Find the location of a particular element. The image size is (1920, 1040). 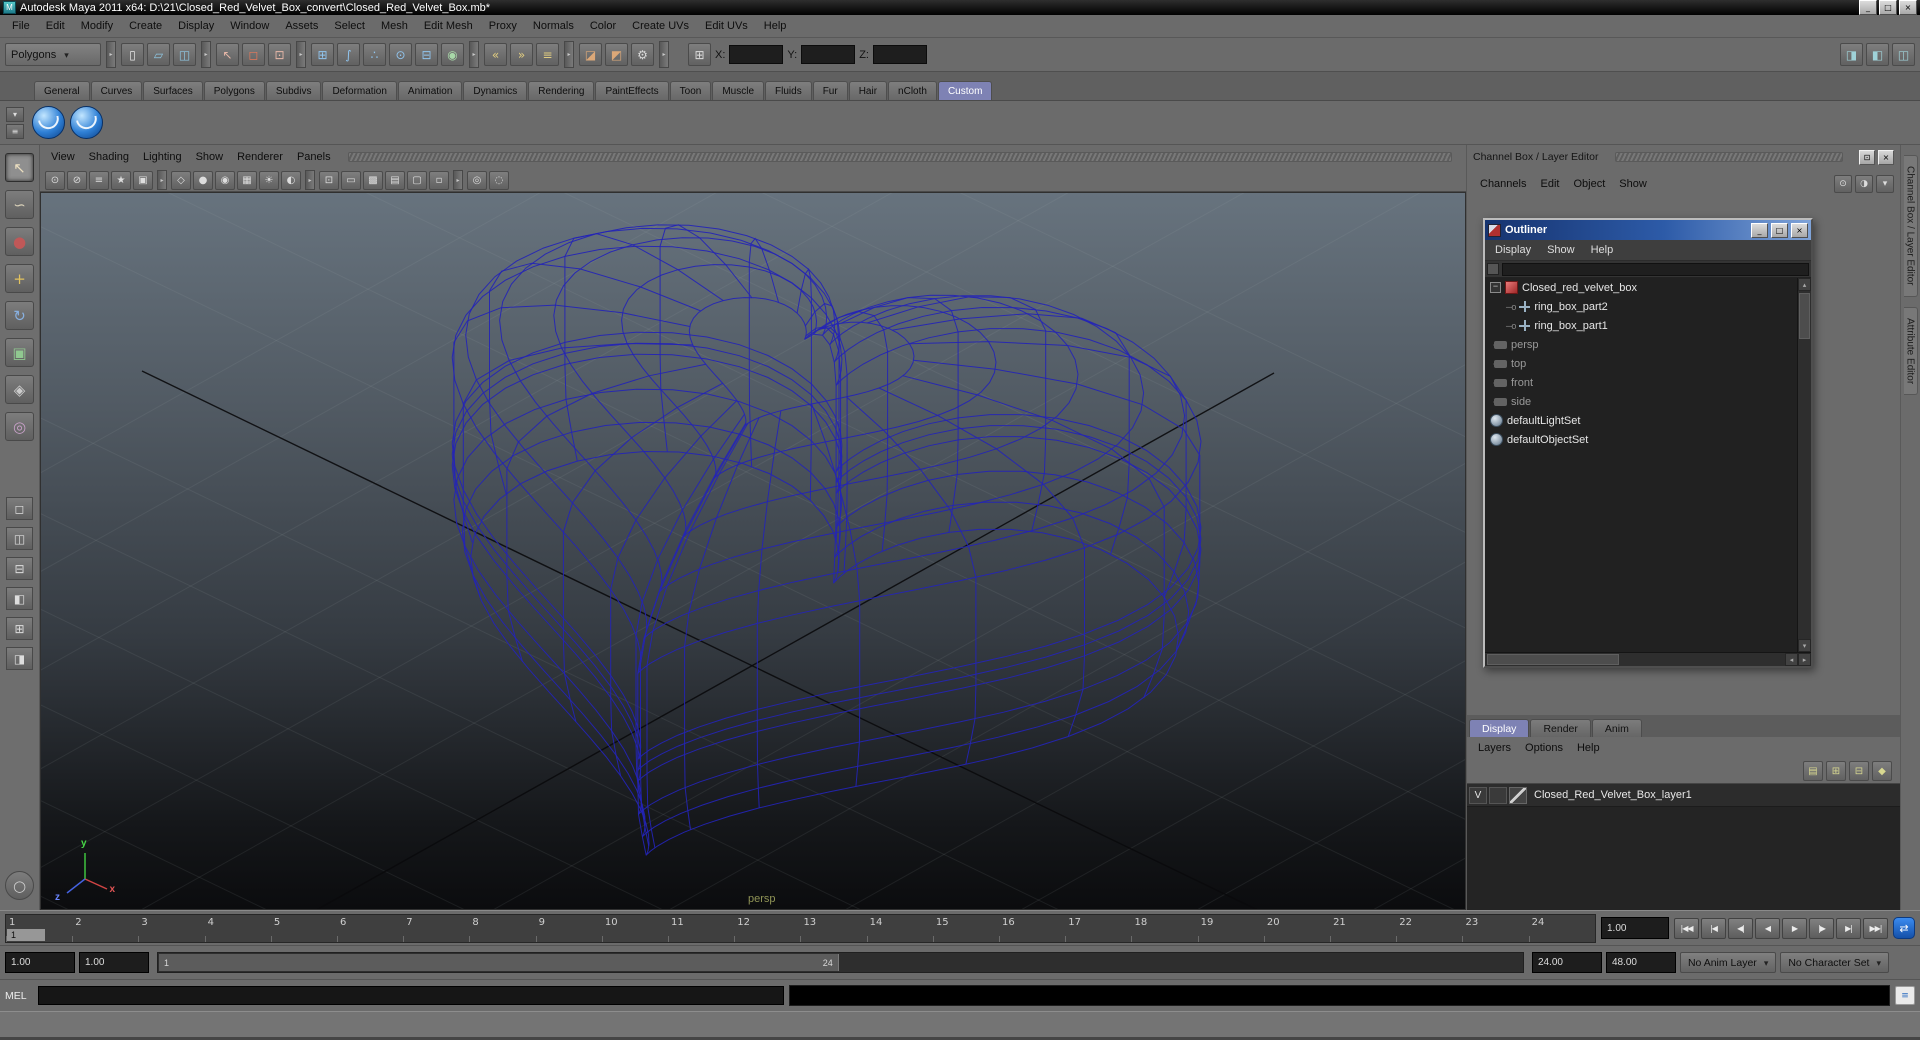

shelf-tab: Toon is located at coordinates (690, 90).